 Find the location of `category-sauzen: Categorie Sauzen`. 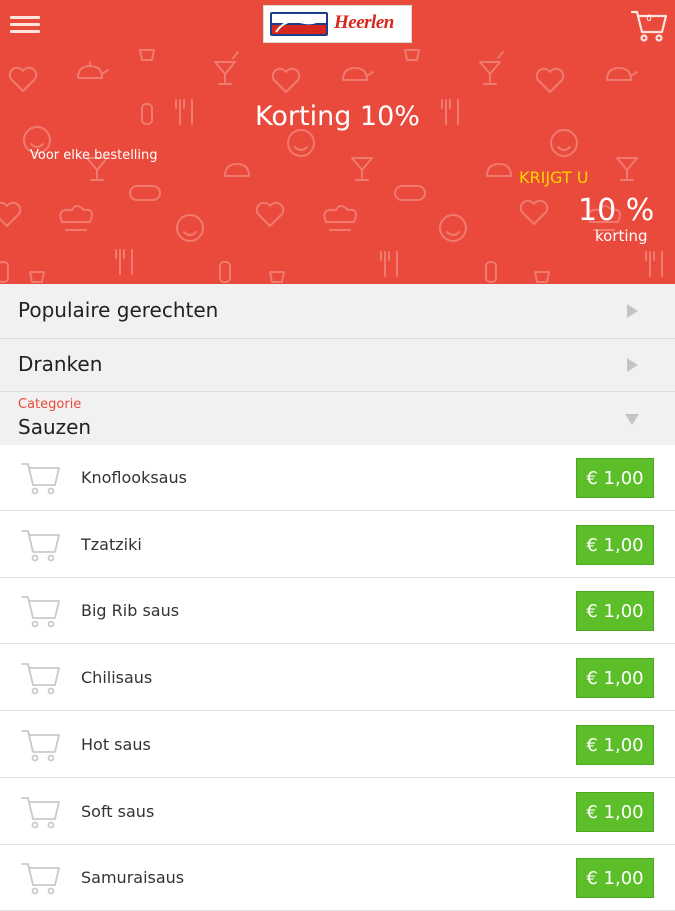

category-sauzen: Categorie Sauzen is located at coordinates (337, 418).